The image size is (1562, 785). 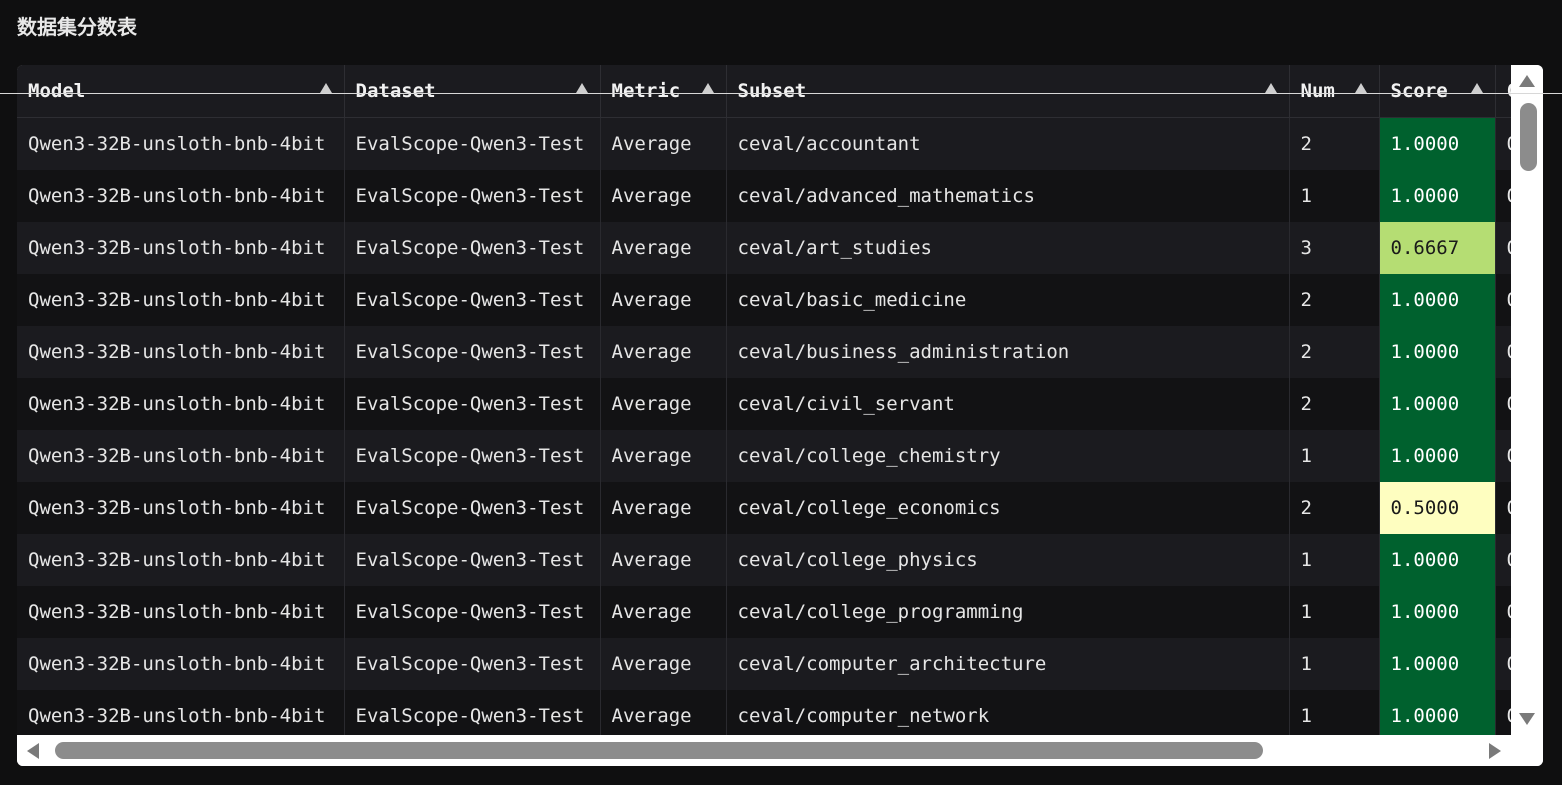 I want to click on cell-subset: ceval/college_programming, so click(x=1008, y=612).